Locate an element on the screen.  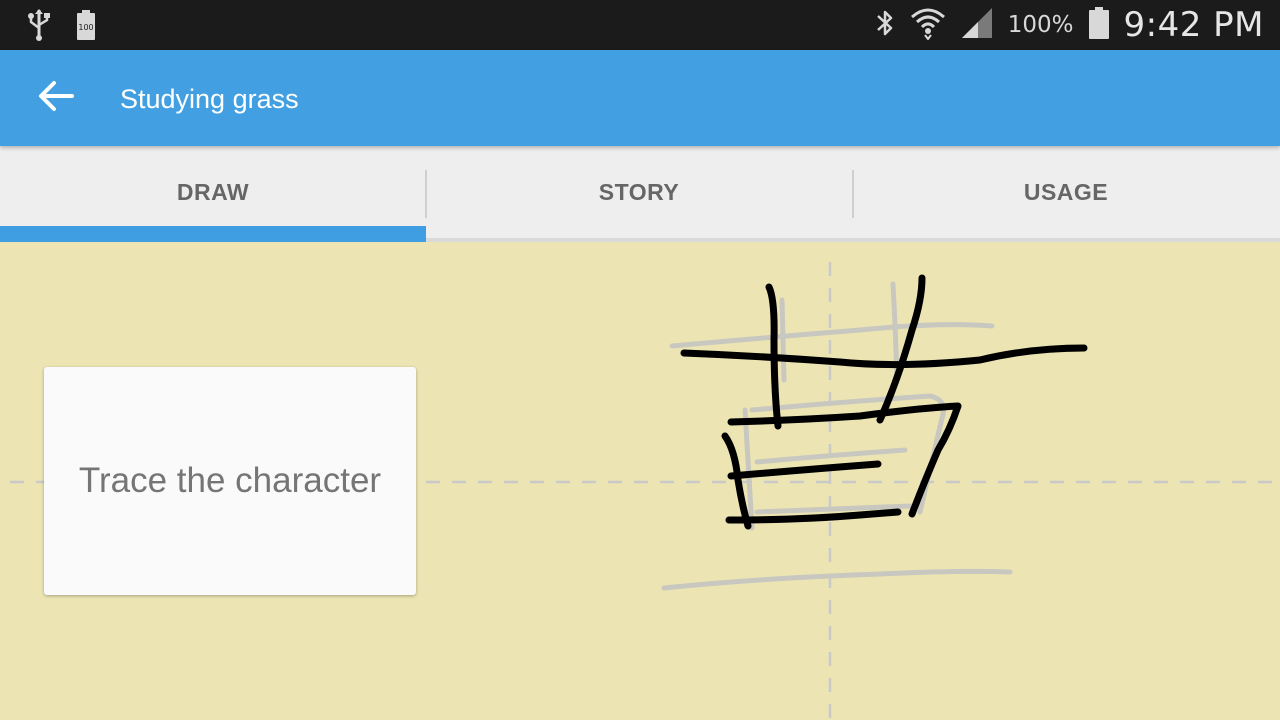
usb-icon is located at coordinates (39, 27).